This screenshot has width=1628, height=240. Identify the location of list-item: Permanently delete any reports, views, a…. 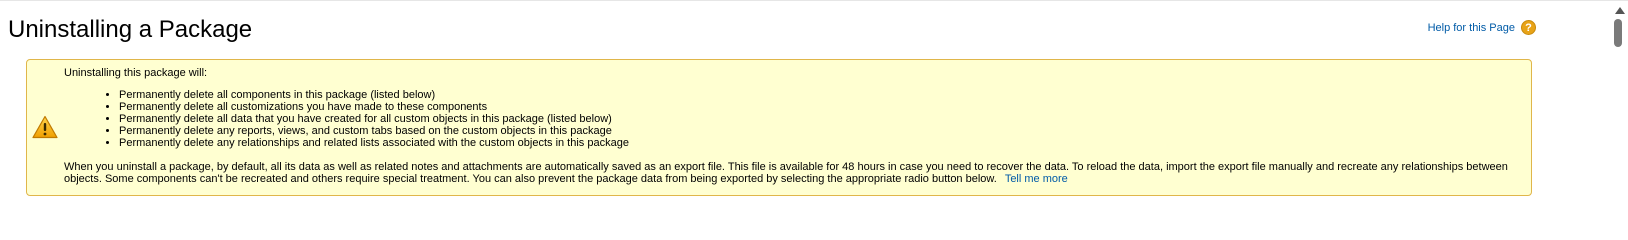
(815, 131).